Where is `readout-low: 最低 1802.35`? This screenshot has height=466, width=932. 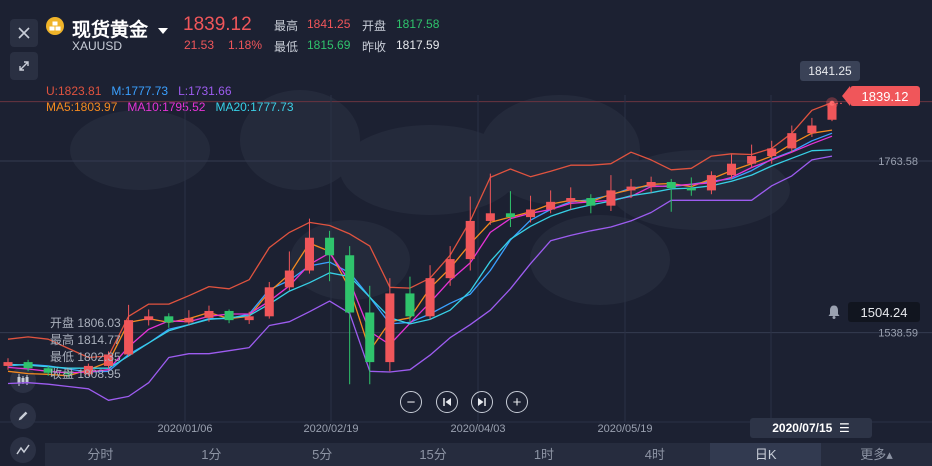
readout-low: 最低 1802.35 is located at coordinates (85, 357).